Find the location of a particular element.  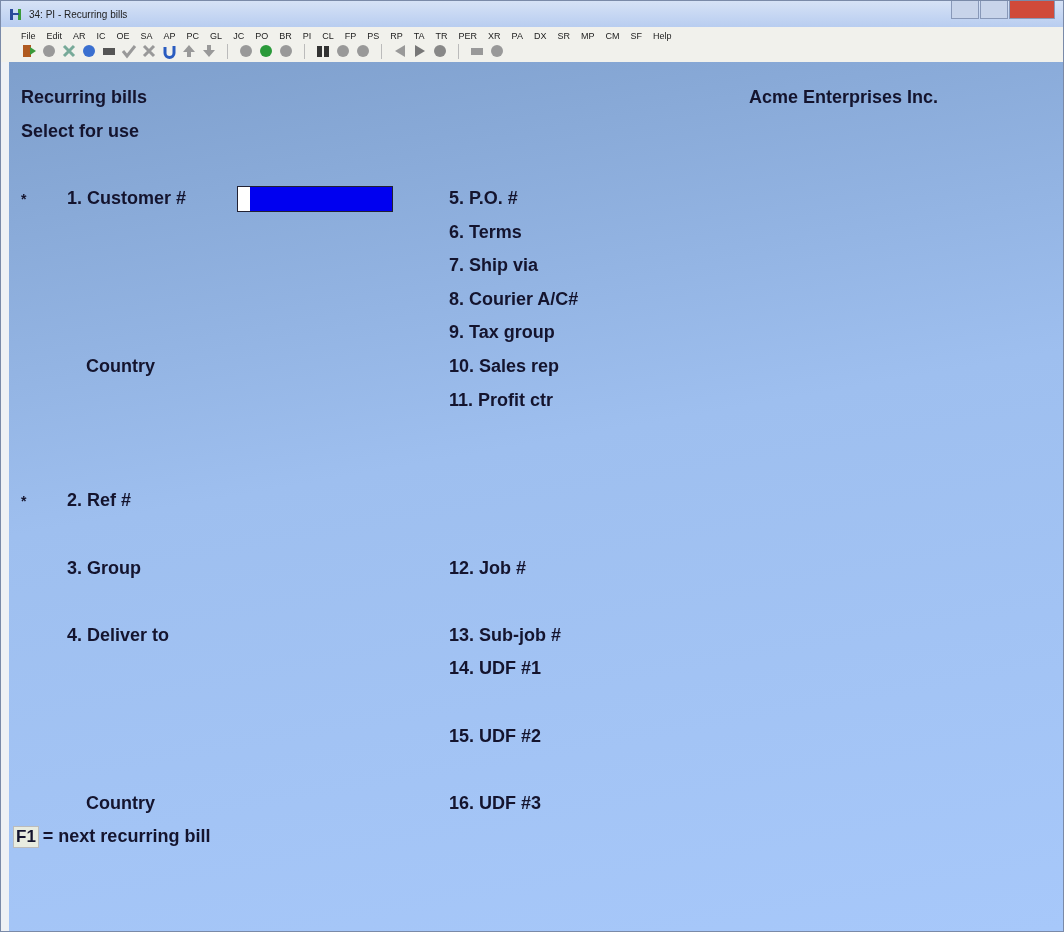

field-label: 16. UDF #3 is located at coordinates (495, 803).